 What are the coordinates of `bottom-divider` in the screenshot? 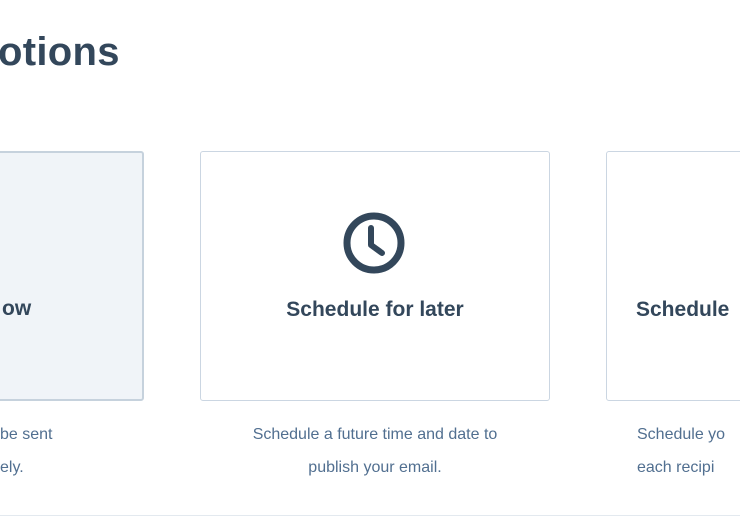 It's located at (370, 515).